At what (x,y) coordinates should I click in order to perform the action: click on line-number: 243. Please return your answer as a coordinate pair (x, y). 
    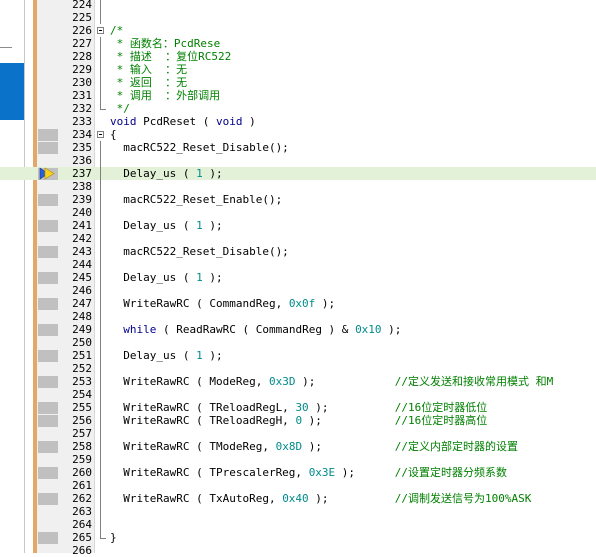
    Looking at the image, I should click on (82, 251).